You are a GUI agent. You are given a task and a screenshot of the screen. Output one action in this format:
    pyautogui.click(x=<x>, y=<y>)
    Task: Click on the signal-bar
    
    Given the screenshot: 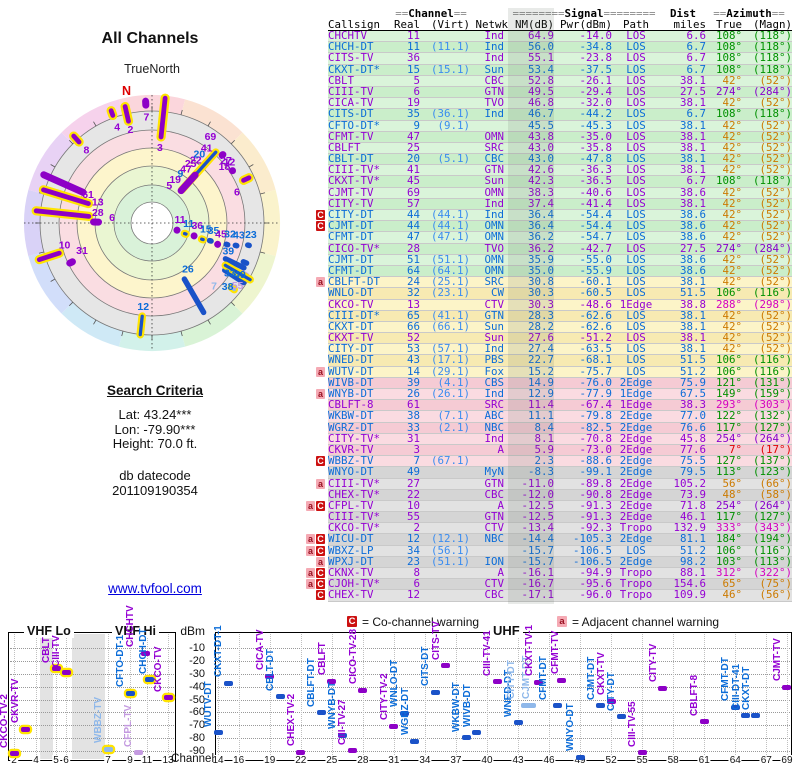 What is the action you would take?
    pyautogui.click(x=704, y=722)
    